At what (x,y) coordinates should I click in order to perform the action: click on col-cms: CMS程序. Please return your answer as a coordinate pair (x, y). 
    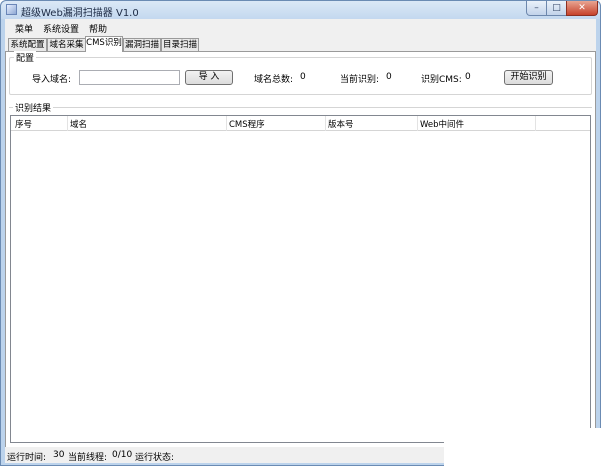
    Looking at the image, I should click on (247, 124).